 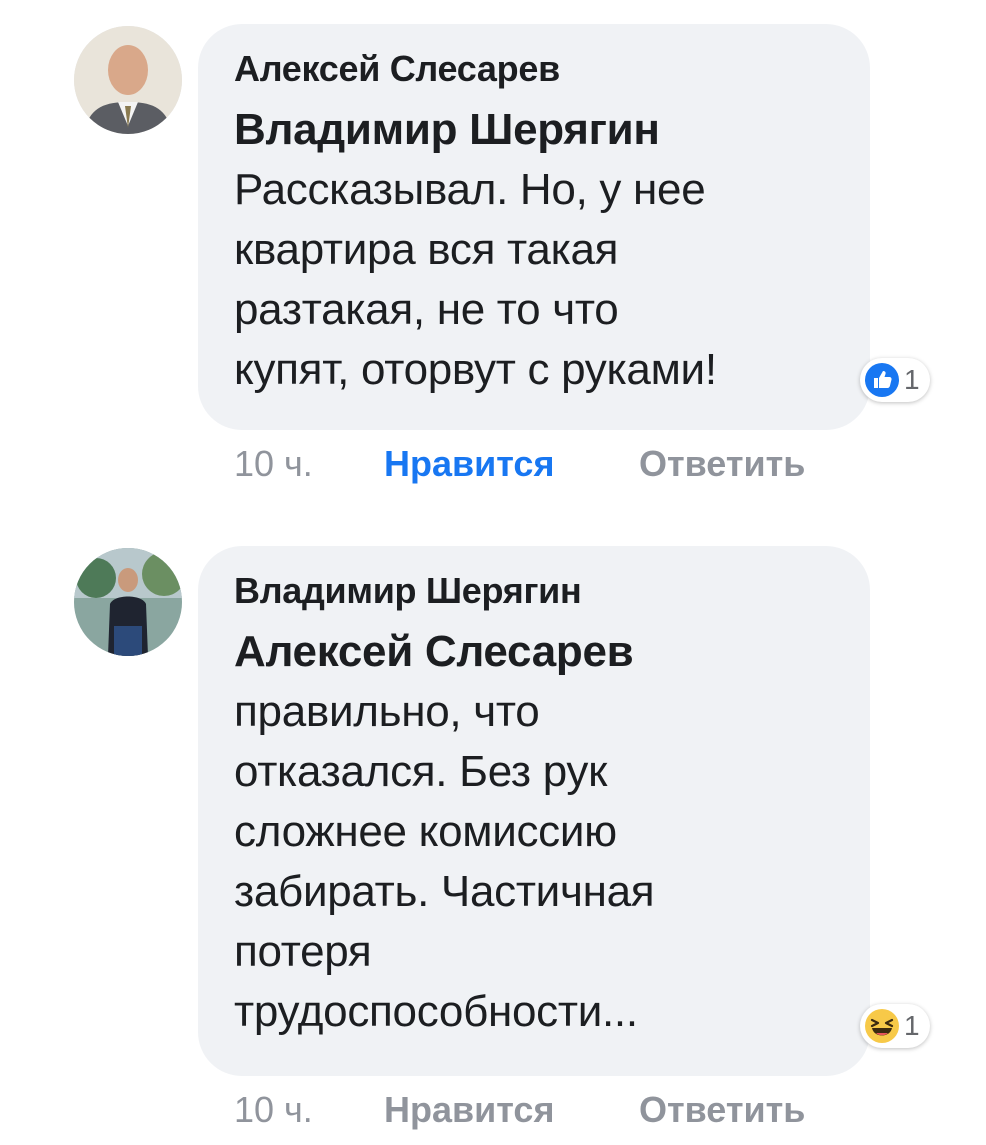 What do you see at coordinates (426, 249) in the screenshot?
I see `comment-line: квартира вся такая` at bounding box center [426, 249].